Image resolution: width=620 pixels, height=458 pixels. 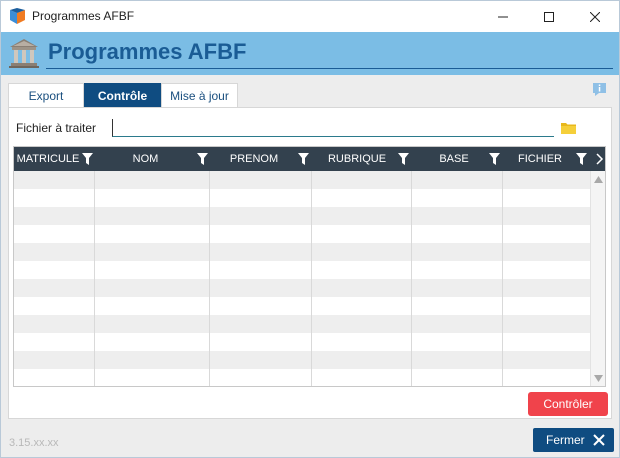 I want to click on column-header-nom: NOM, so click(x=145, y=159).